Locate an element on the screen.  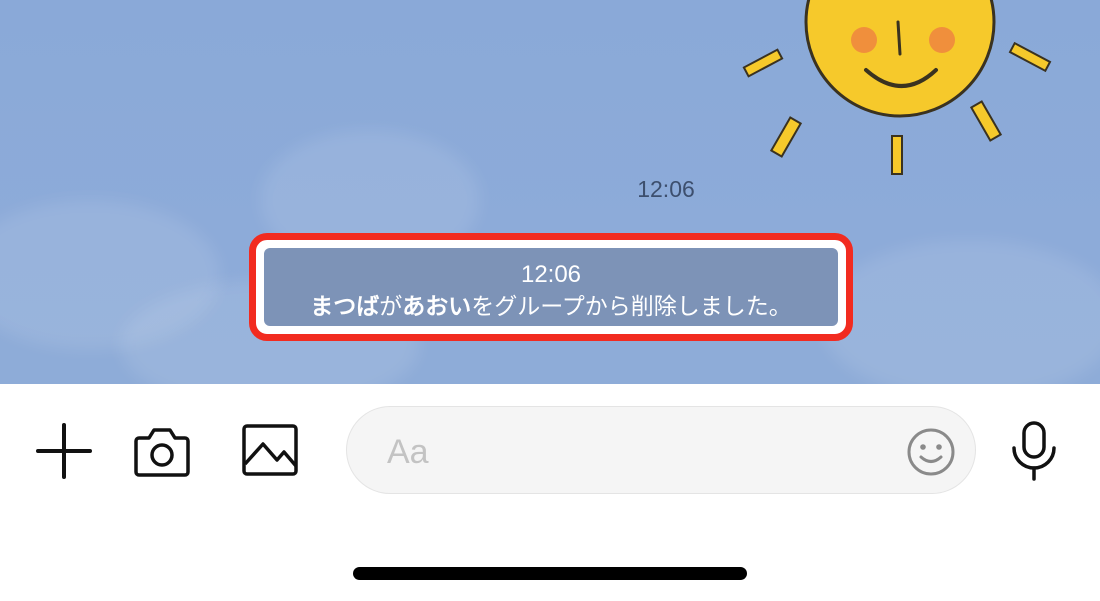
cloud-decoration is located at coordinates (960, 312).